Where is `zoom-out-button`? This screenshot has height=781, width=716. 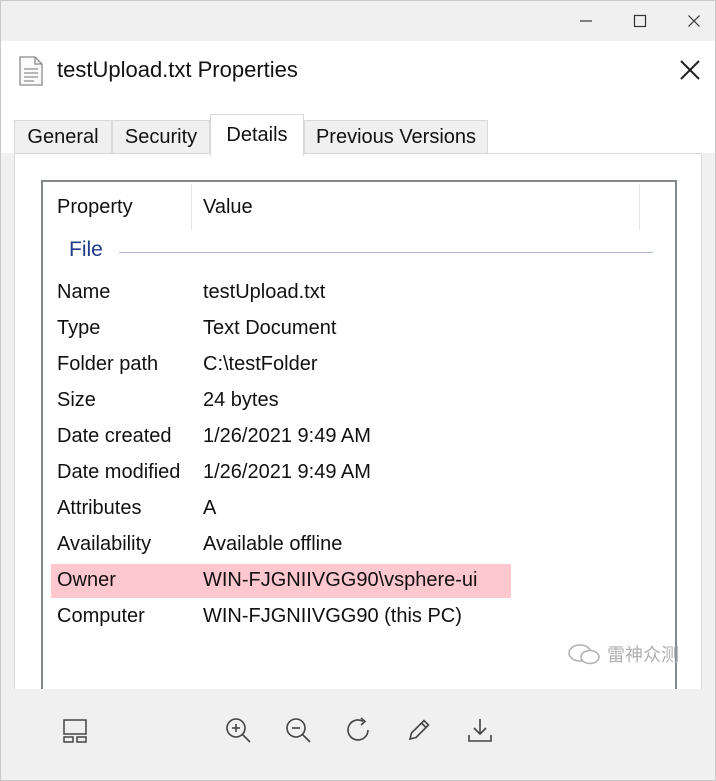 zoom-out-button is located at coordinates (298, 730).